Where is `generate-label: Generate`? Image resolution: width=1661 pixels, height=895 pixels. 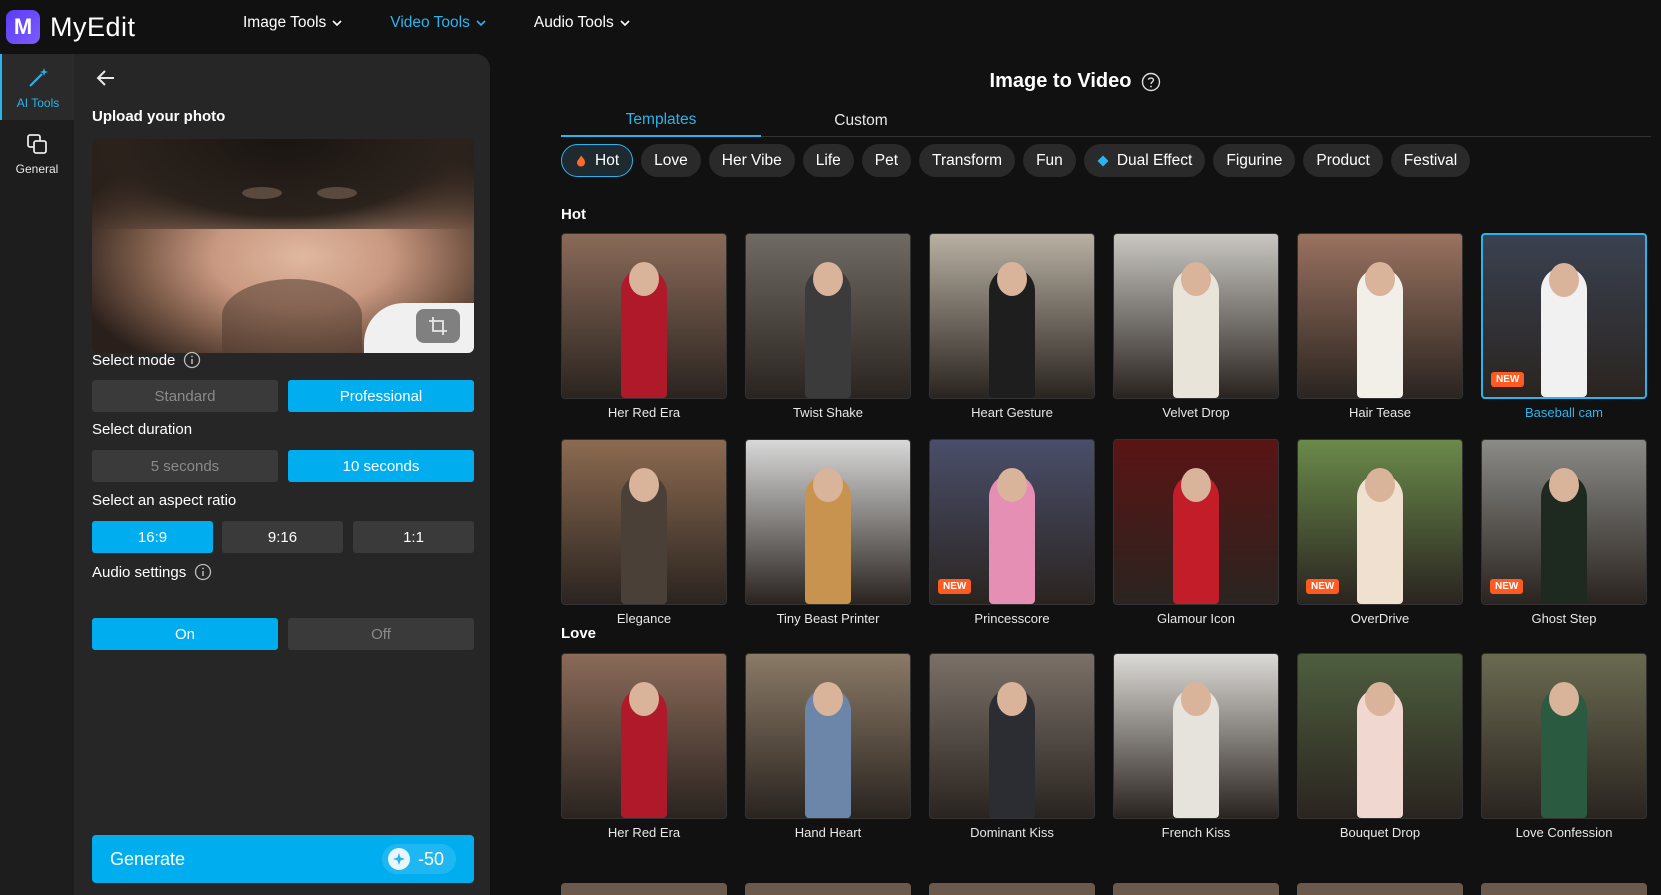
generate-label: Generate is located at coordinates (148, 858).